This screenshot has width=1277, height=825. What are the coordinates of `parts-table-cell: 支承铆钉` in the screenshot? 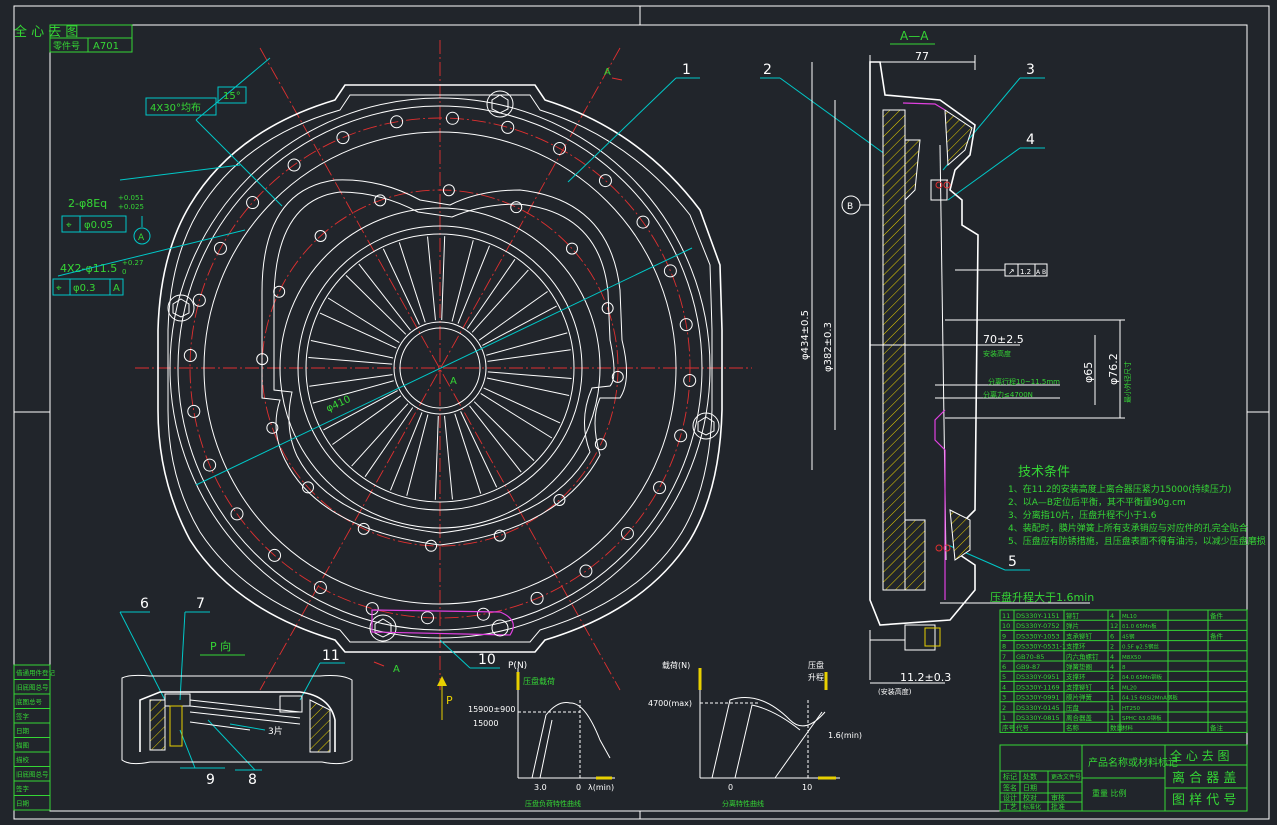 It's located at (1079, 635).